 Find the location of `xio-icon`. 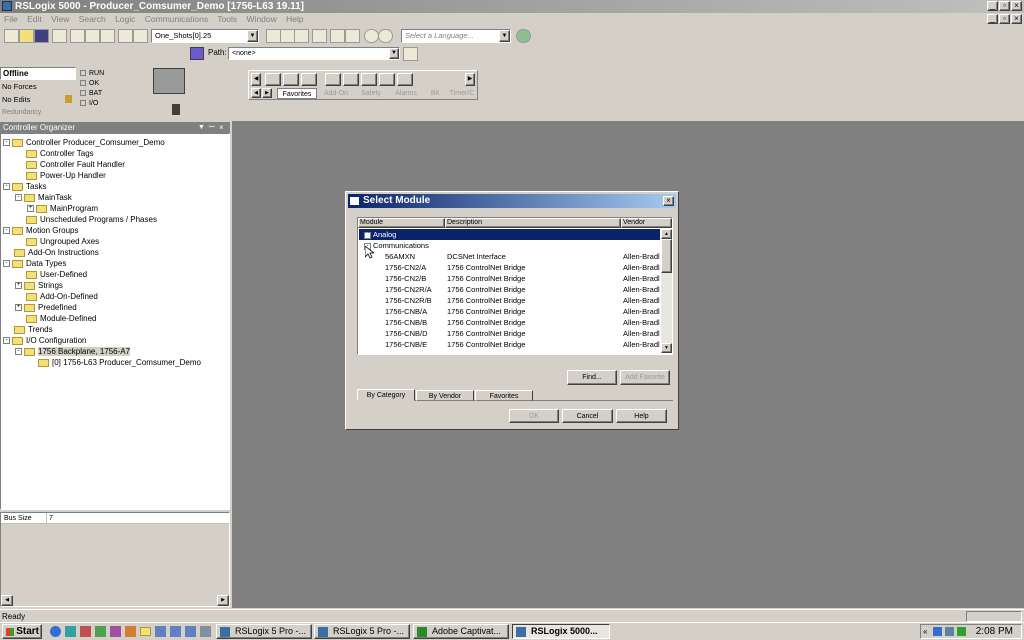

xio-icon is located at coordinates (351, 79).